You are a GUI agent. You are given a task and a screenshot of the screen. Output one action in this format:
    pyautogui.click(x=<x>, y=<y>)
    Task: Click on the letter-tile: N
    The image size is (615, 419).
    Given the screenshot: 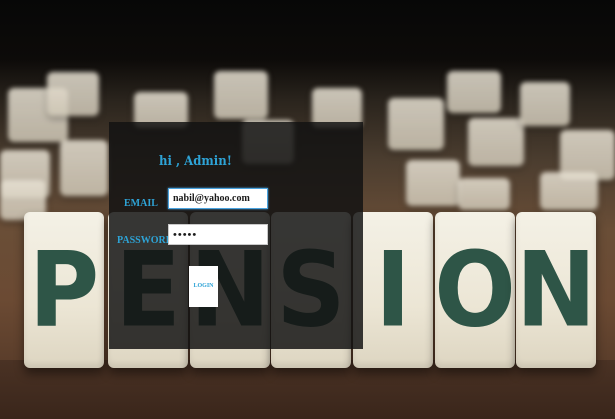 What is the action you would take?
    pyautogui.click(x=556, y=290)
    